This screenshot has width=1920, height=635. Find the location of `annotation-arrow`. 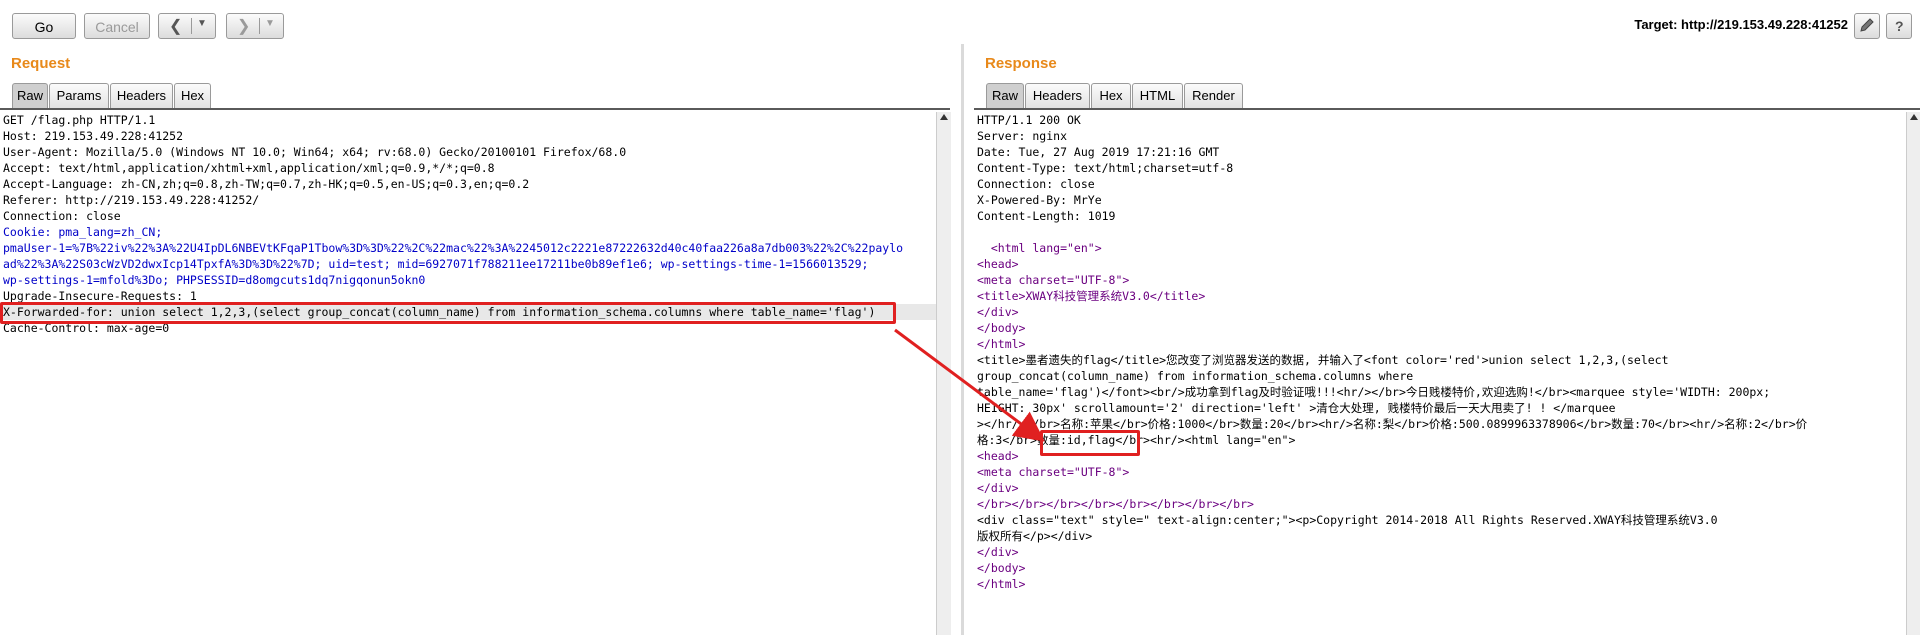

annotation-arrow is located at coordinates (969, 385).